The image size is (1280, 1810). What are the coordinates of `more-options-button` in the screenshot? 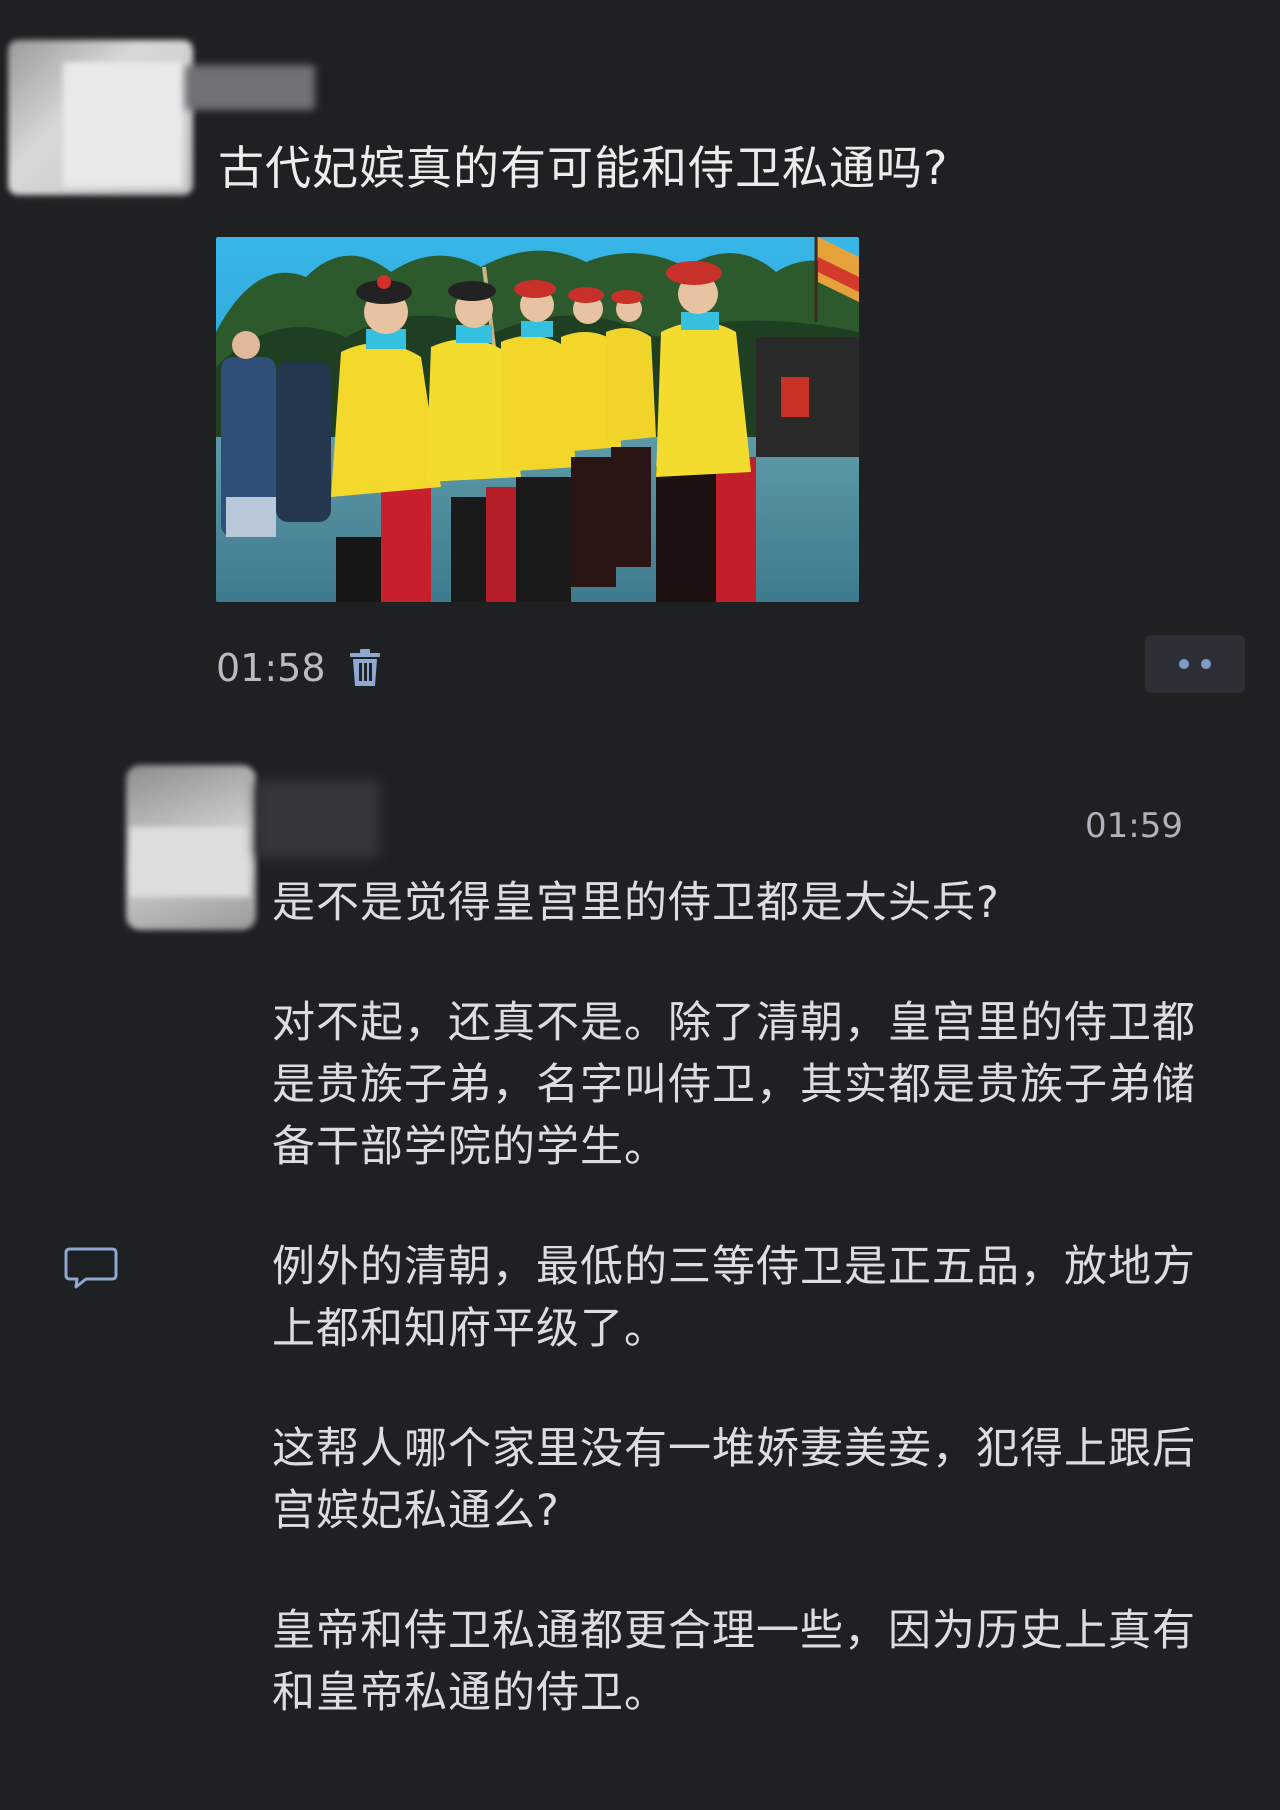 It's located at (1195, 664).